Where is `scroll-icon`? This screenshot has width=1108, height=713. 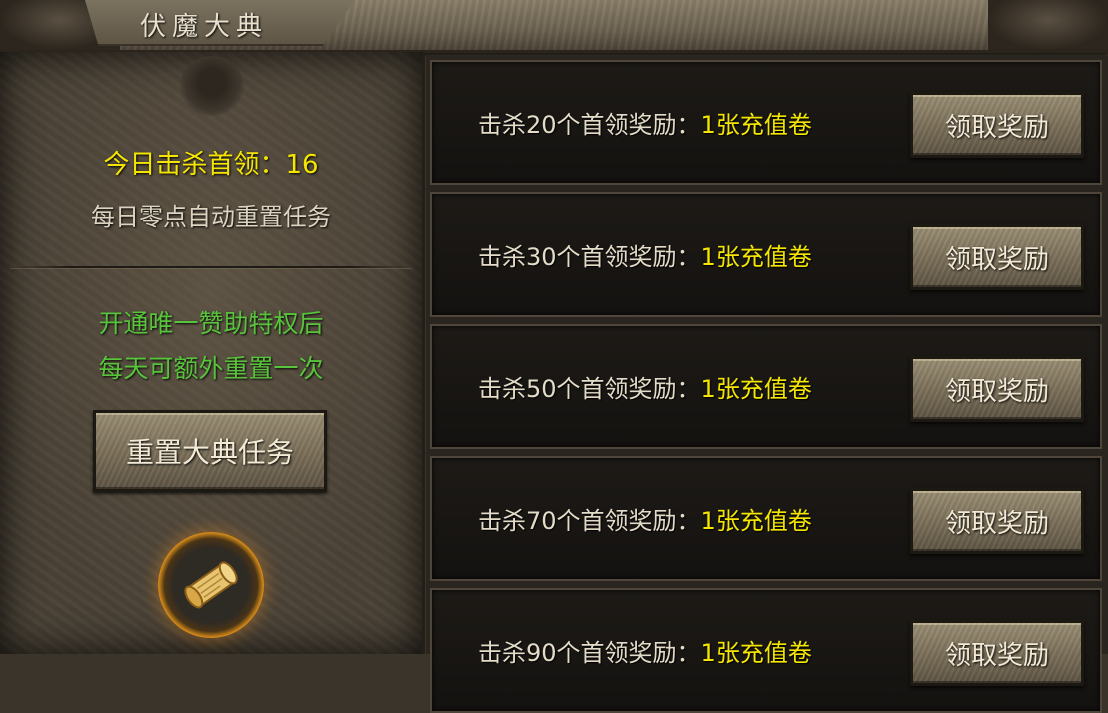 scroll-icon is located at coordinates (211, 585).